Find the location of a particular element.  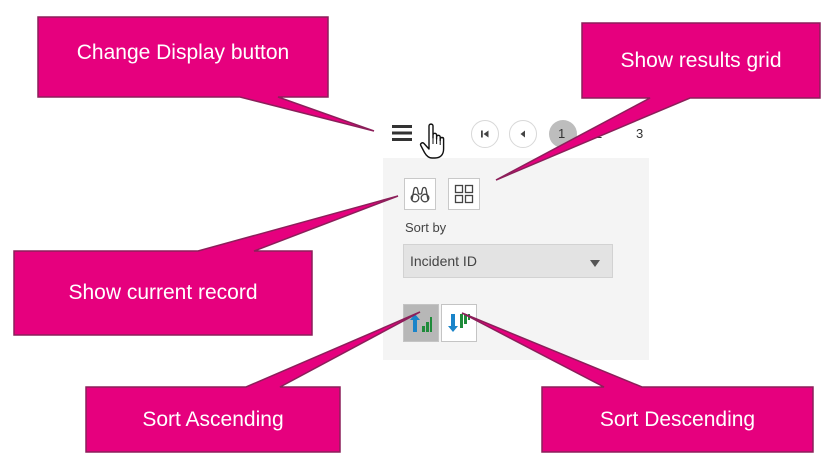

sort-descending-icon is located at coordinates (459, 323).